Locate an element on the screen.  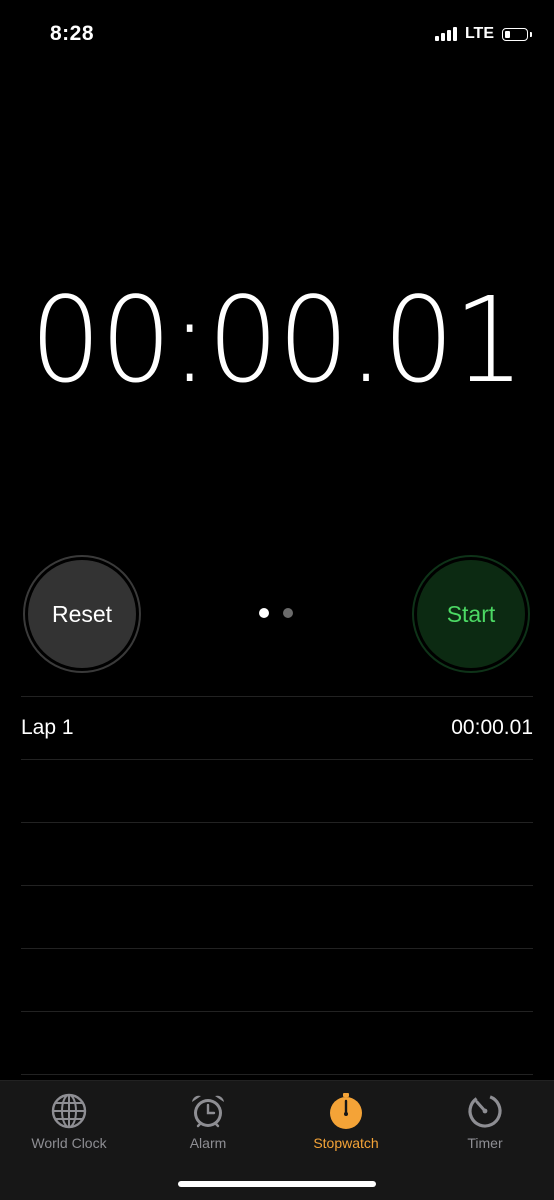
status-indicators: LTE is located at coordinates (483, 34).